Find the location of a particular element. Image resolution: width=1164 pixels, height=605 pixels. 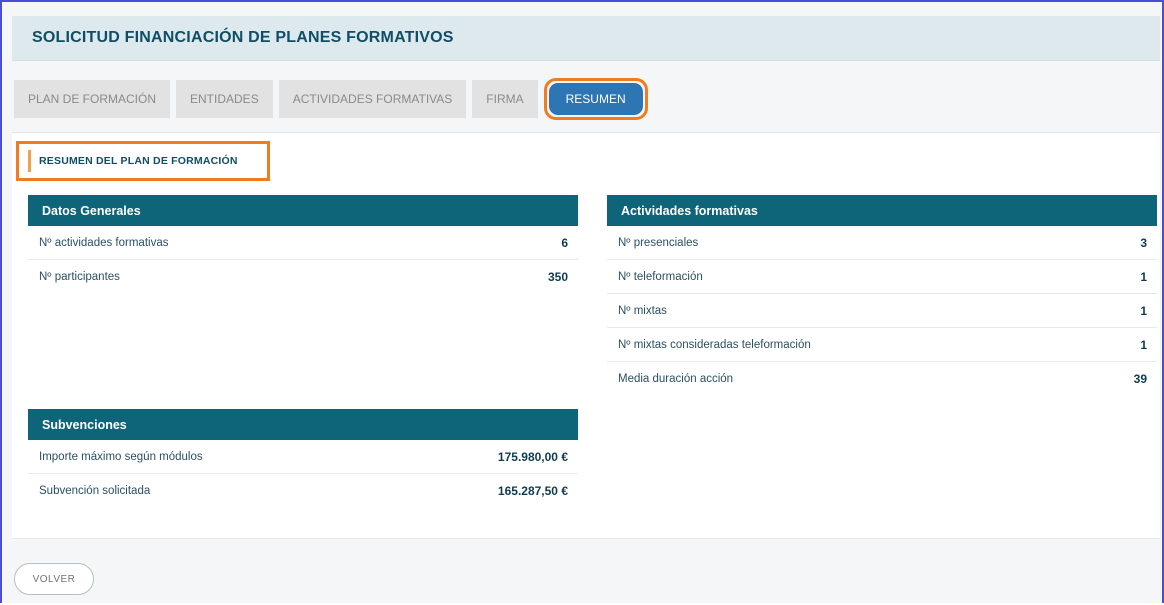

panel-header-actividades-formativas: Actividades formativas is located at coordinates (882, 210).